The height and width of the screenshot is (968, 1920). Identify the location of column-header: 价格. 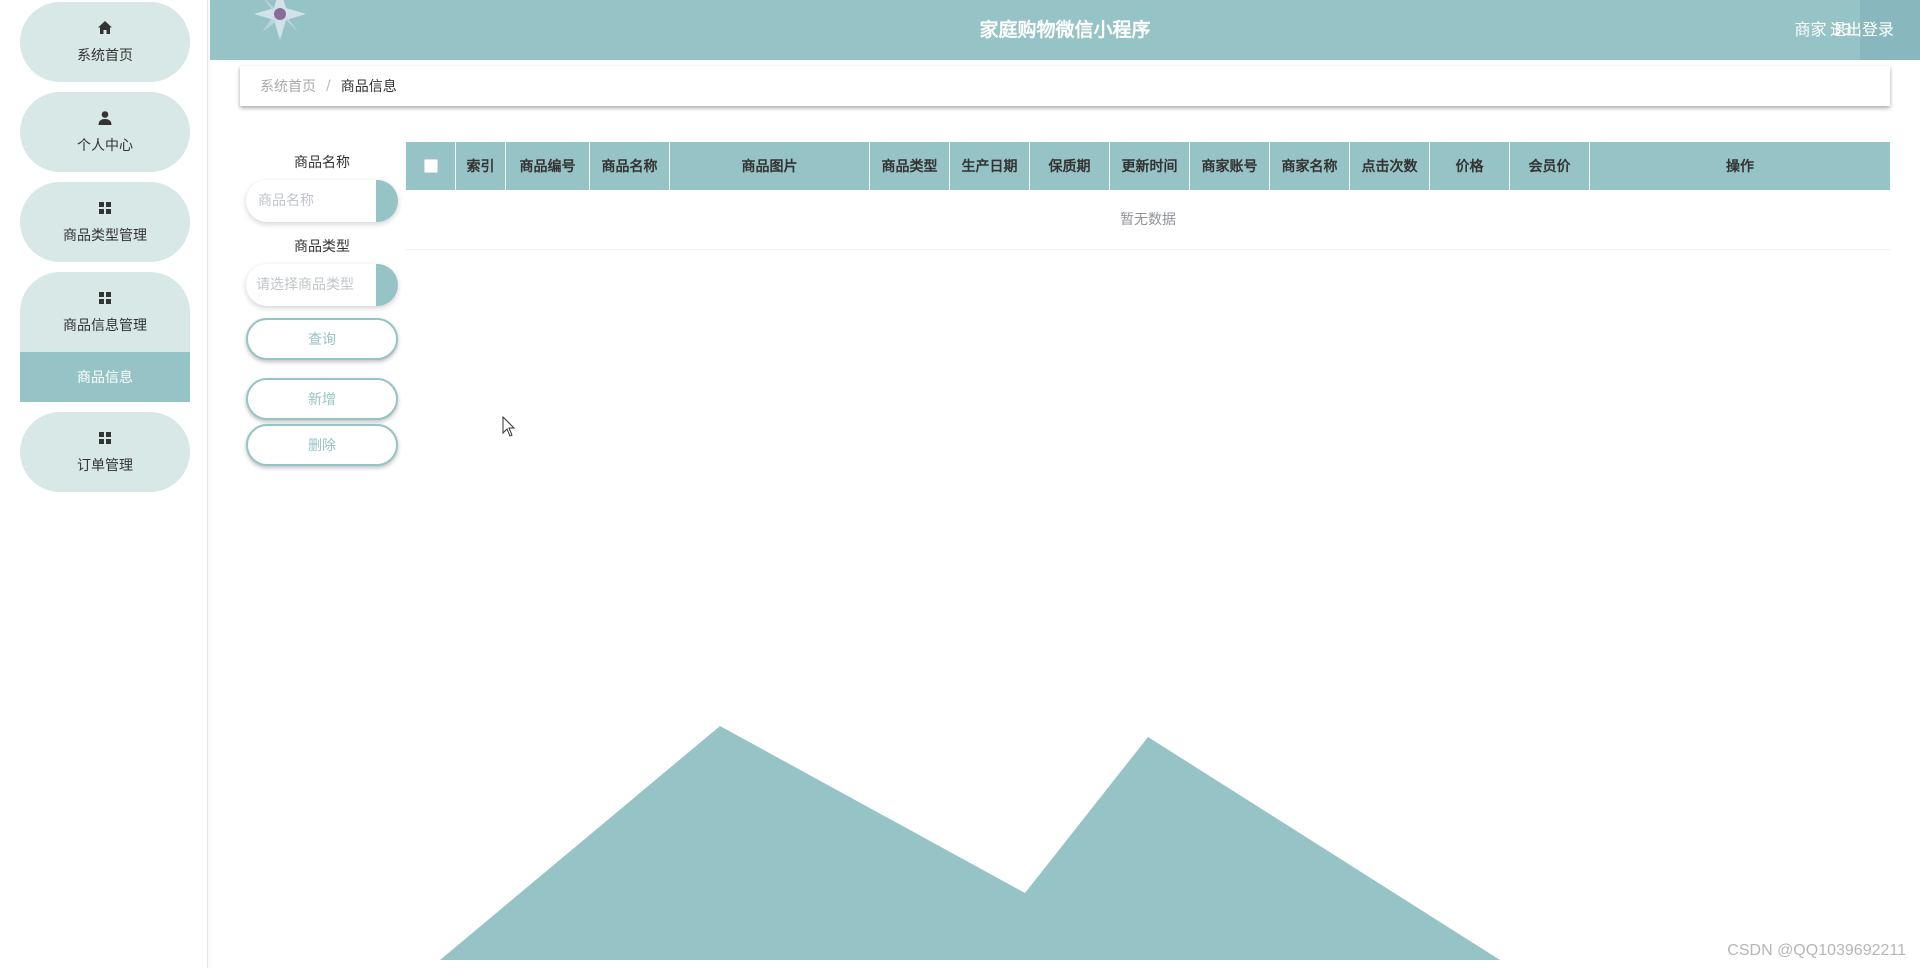
(1470, 166).